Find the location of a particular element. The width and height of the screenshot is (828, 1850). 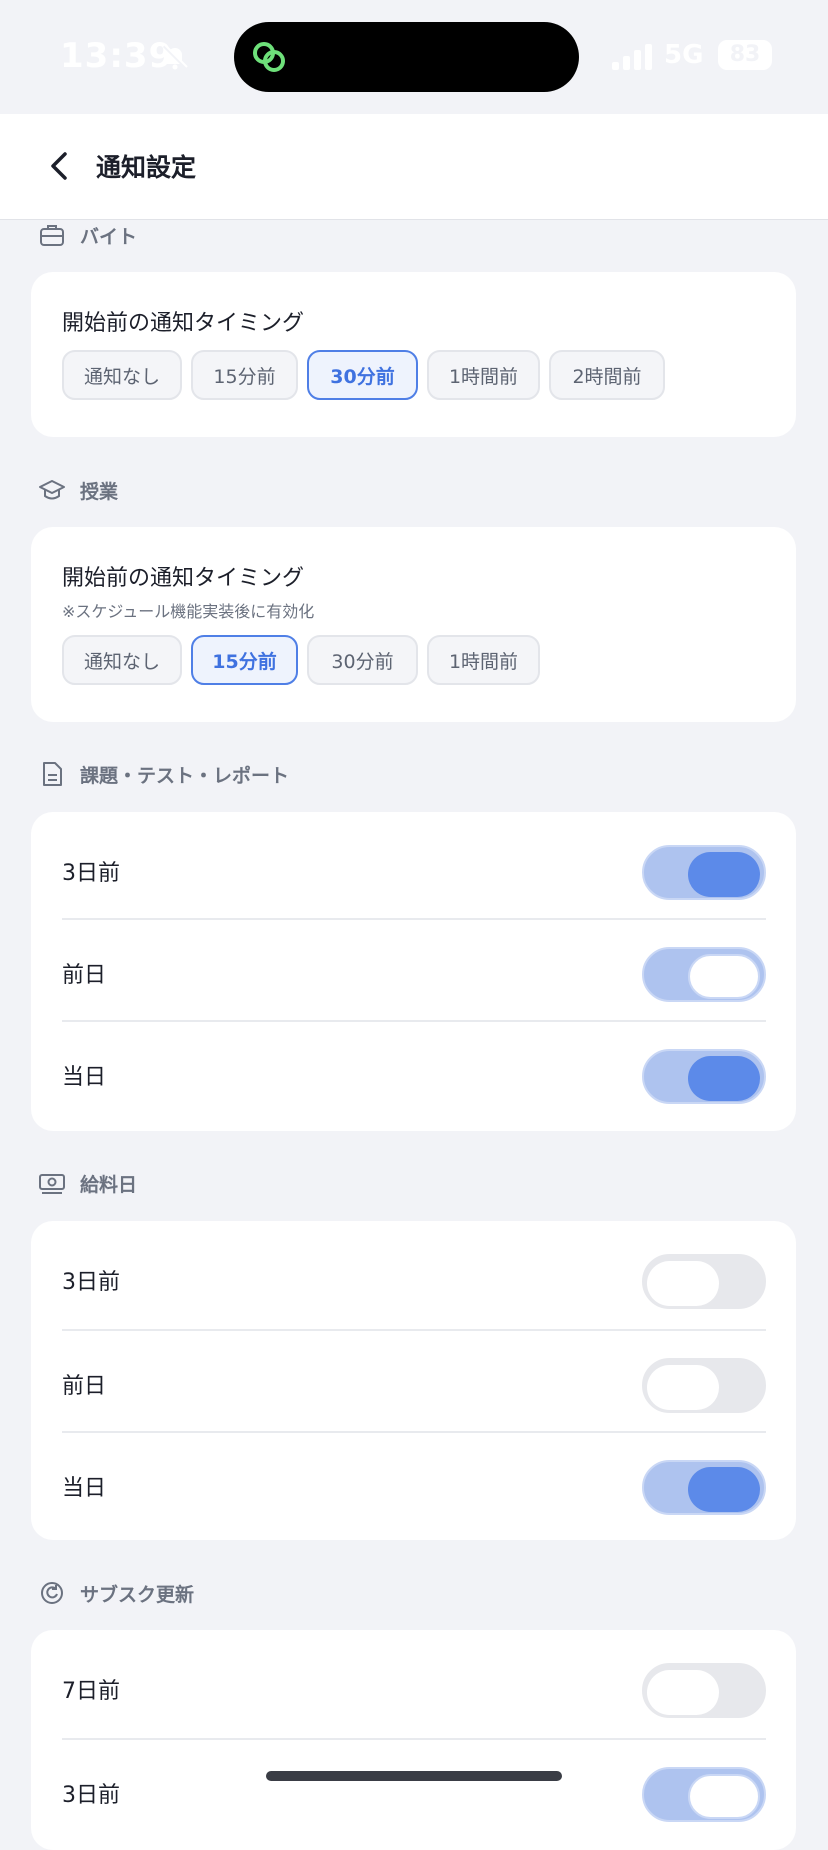

section-label-text: 課題・テスト・レポート is located at coordinates (185, 775).